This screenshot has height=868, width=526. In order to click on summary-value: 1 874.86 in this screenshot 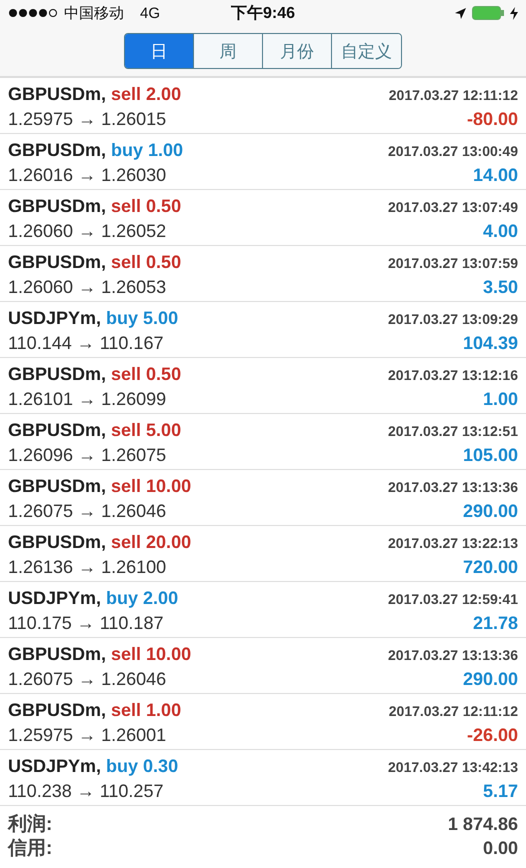, I will do `click(483, 824)`.